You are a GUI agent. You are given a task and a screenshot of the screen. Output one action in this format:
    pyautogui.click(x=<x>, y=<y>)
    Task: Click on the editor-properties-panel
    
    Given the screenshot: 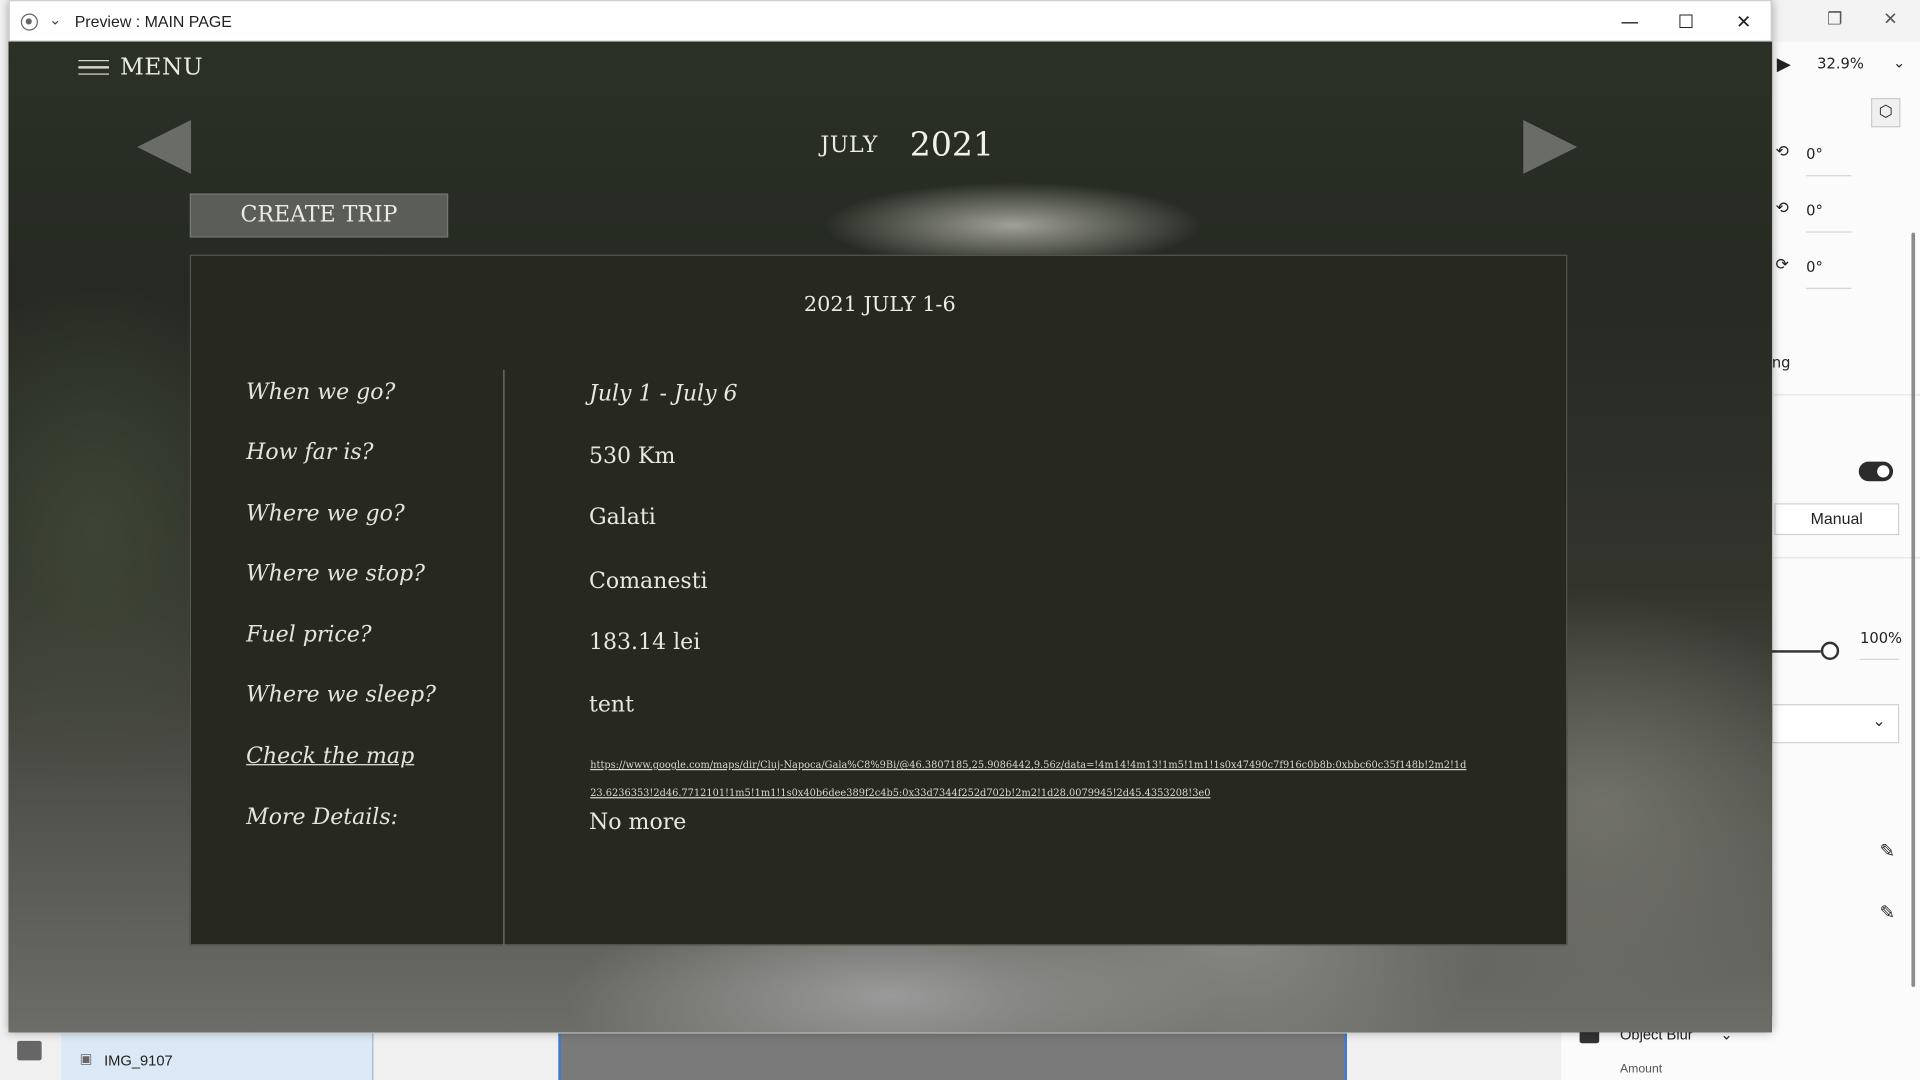 What is the action you would take?
    pyautogui.click(x=1845, y=560)
    